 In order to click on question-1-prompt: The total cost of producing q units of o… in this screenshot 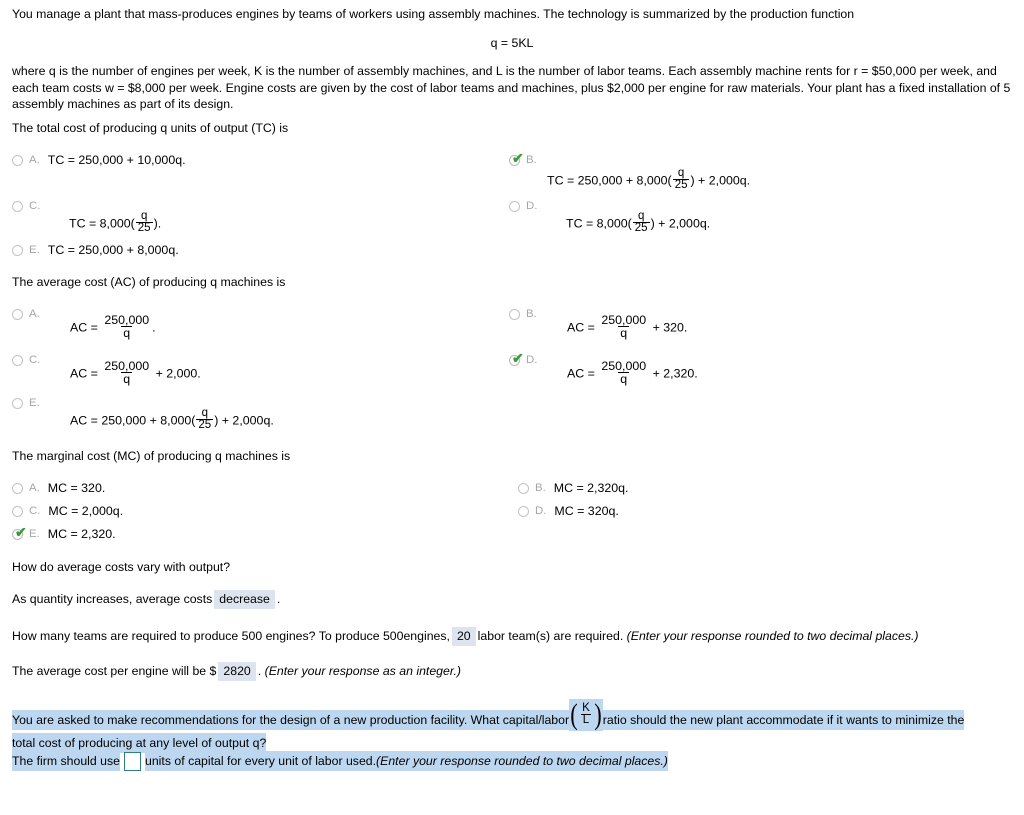, I will do `click(150, 128)`.